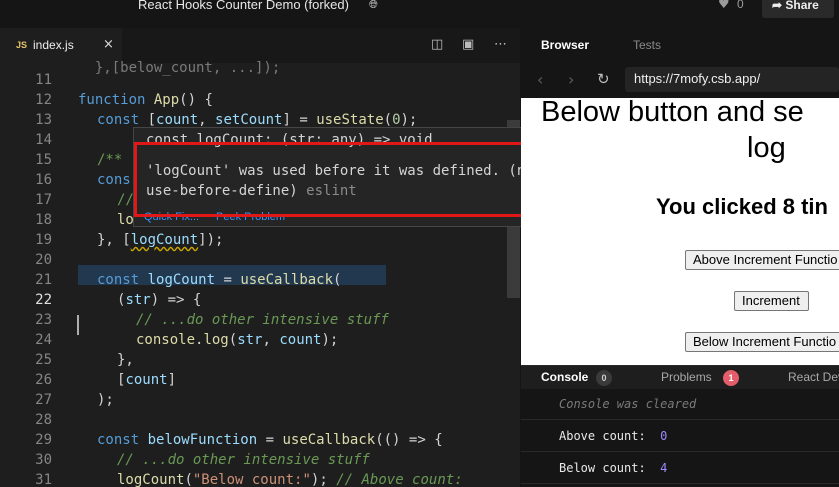 This screenshot has height=487, width=839. Describe the element at coordinates (125, 200) in the screenshot. I see `code-line-17: //` at that location.